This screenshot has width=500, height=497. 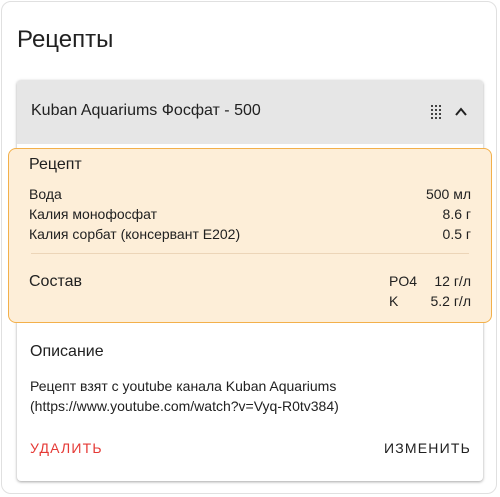 I want to click on card-header: Kuban Aquariums Фосфат - 500, so click(x=250, y=112).